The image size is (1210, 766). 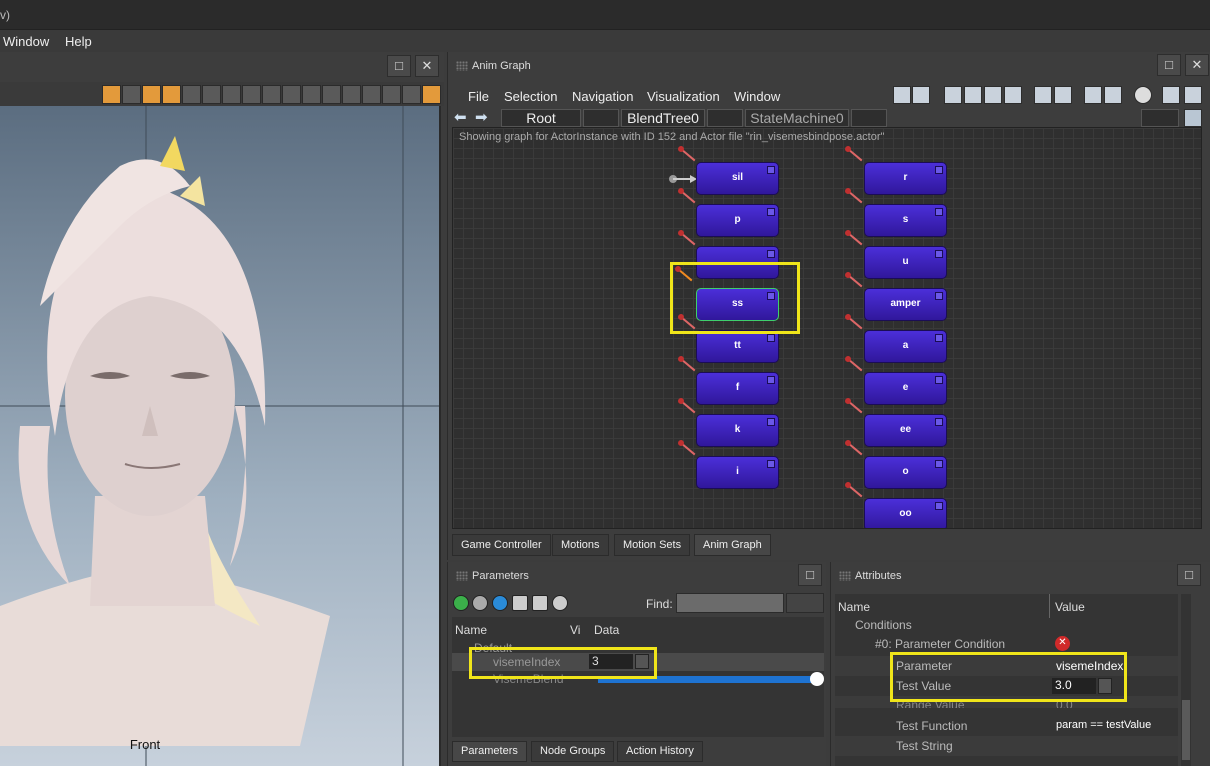 I want to click on table-row: Test String, so click(x=1006, y=746).